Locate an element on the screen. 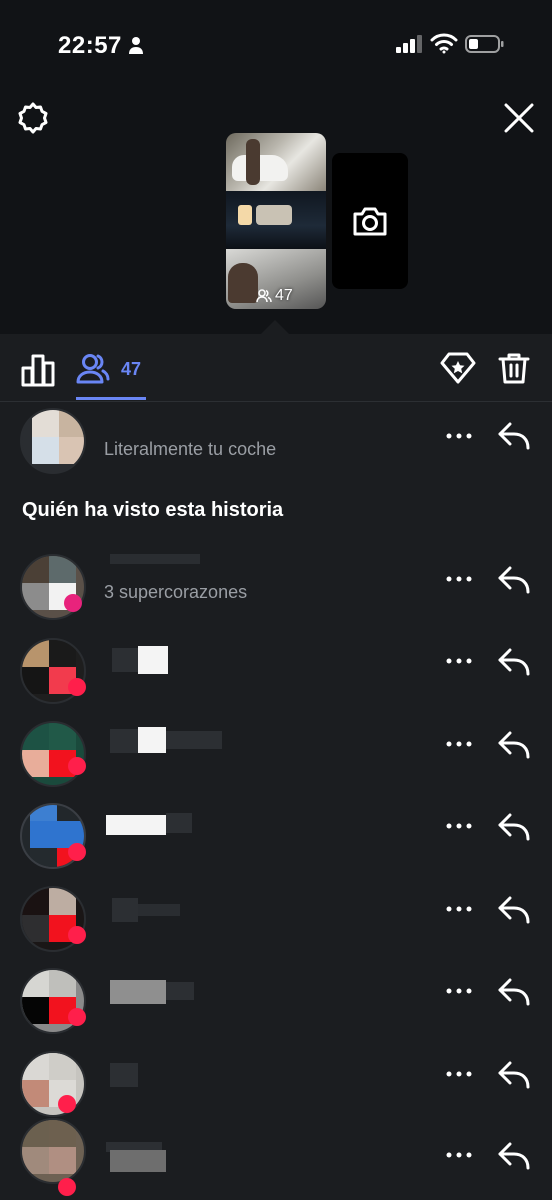 The image size is (552, 1200). tab-bar: 47 is located at coordinates (276, 368).